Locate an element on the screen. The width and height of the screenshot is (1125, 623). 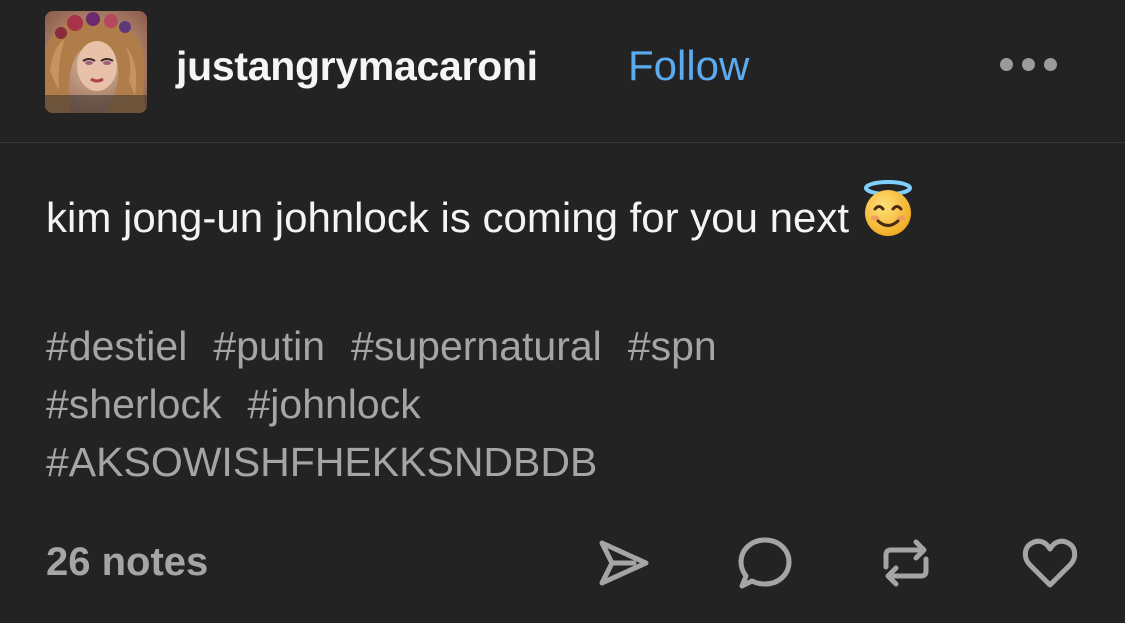
follow-button: Follow is located at coordinates (688, 66).